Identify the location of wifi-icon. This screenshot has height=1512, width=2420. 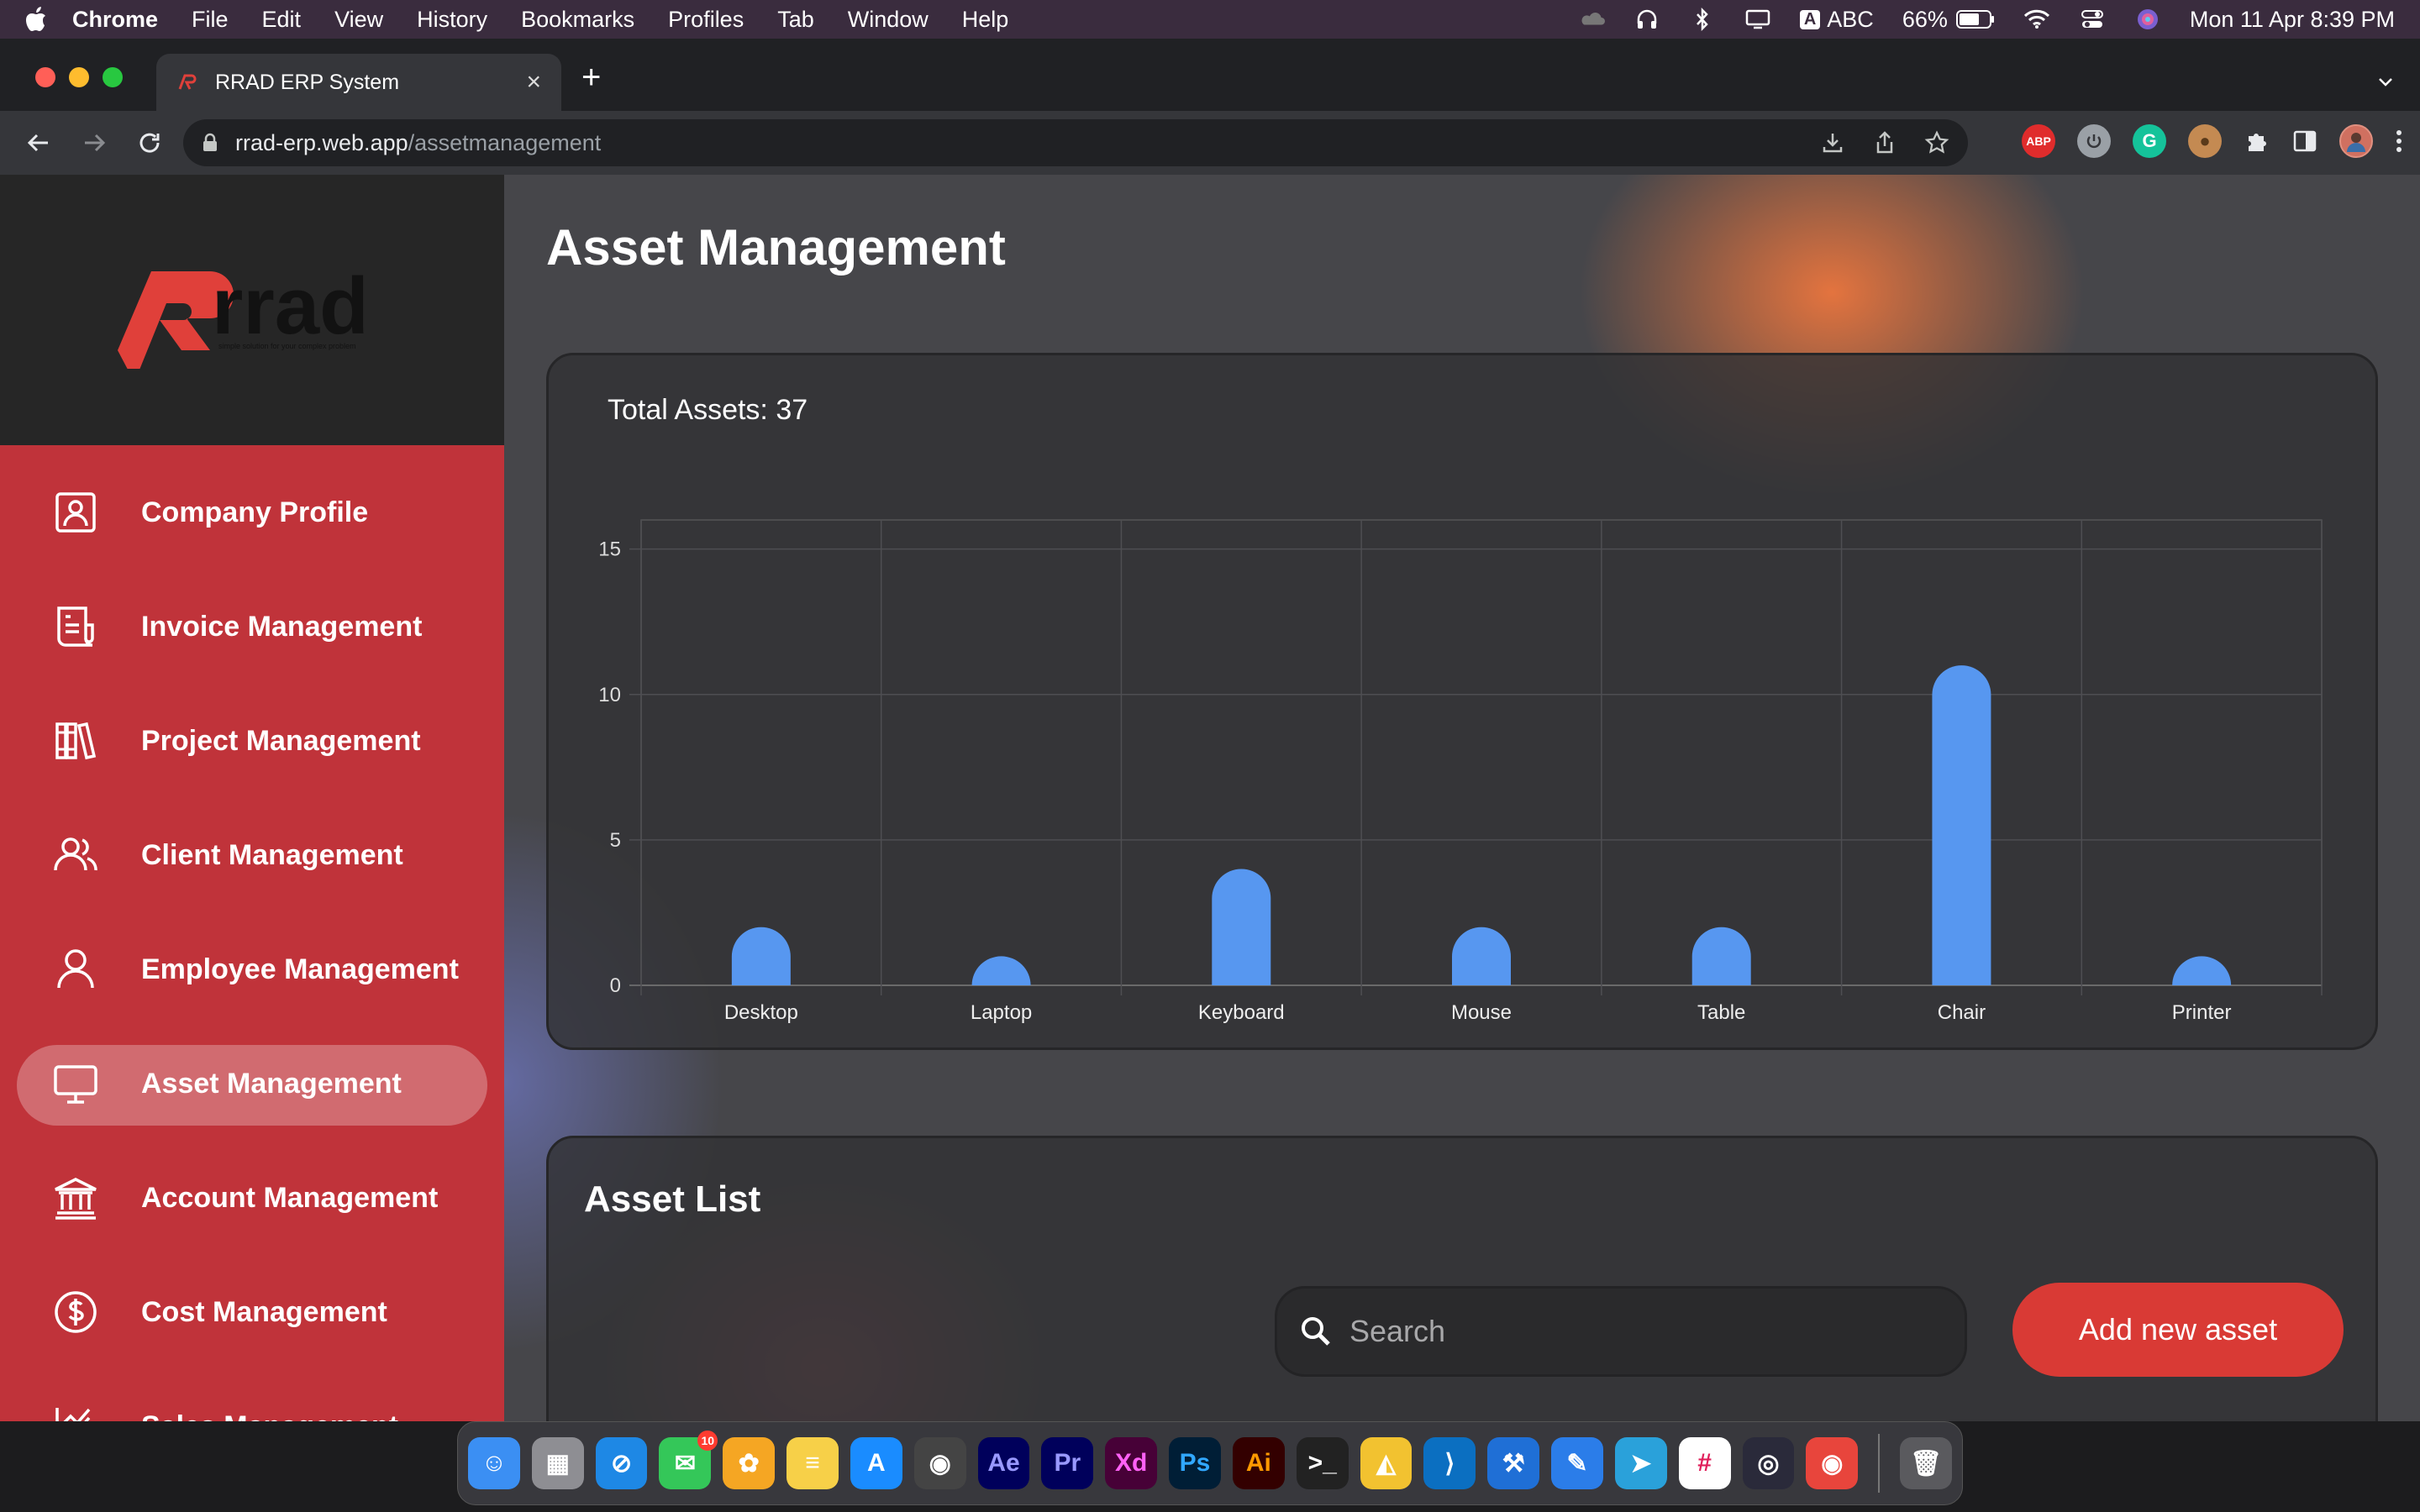
(2037, 19).